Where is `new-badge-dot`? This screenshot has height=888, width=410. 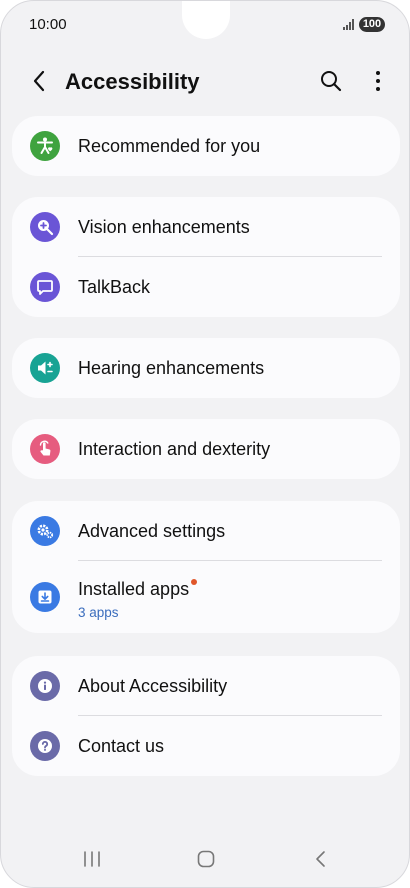 new-badge-dot is located at coordinates (194, 582).